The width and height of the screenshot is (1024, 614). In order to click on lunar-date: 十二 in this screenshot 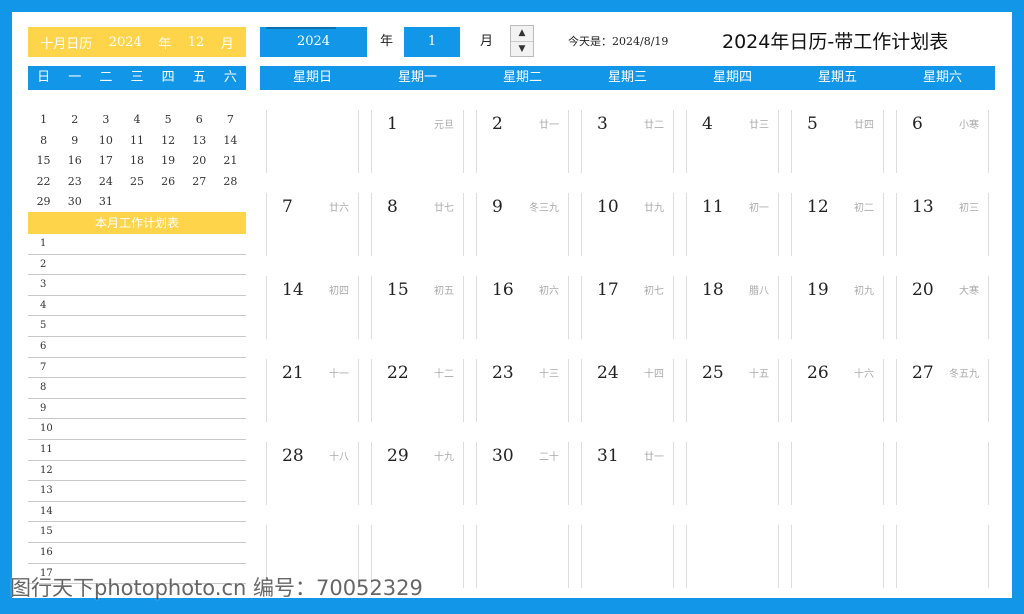, I will do `click(444, 374)`.